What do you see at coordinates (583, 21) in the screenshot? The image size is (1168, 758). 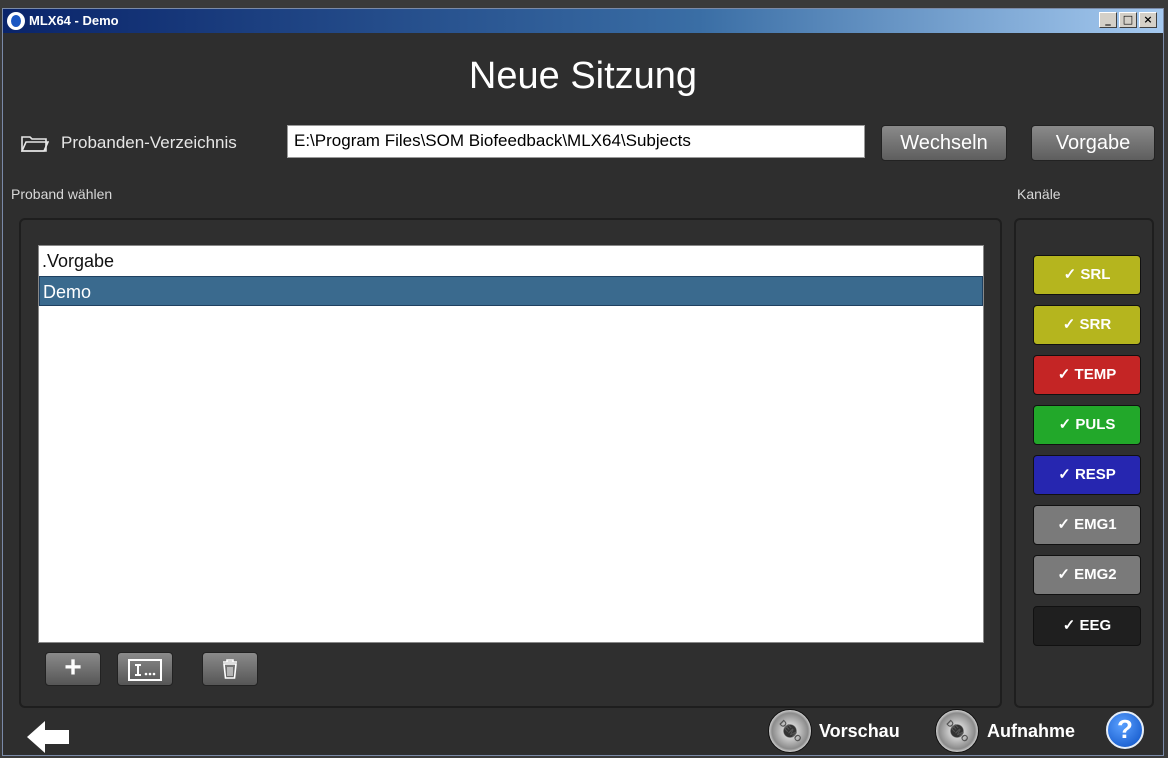 I see `title-bar: MLX64 - Demo _ □ ×` at bounding box center [583, 21].